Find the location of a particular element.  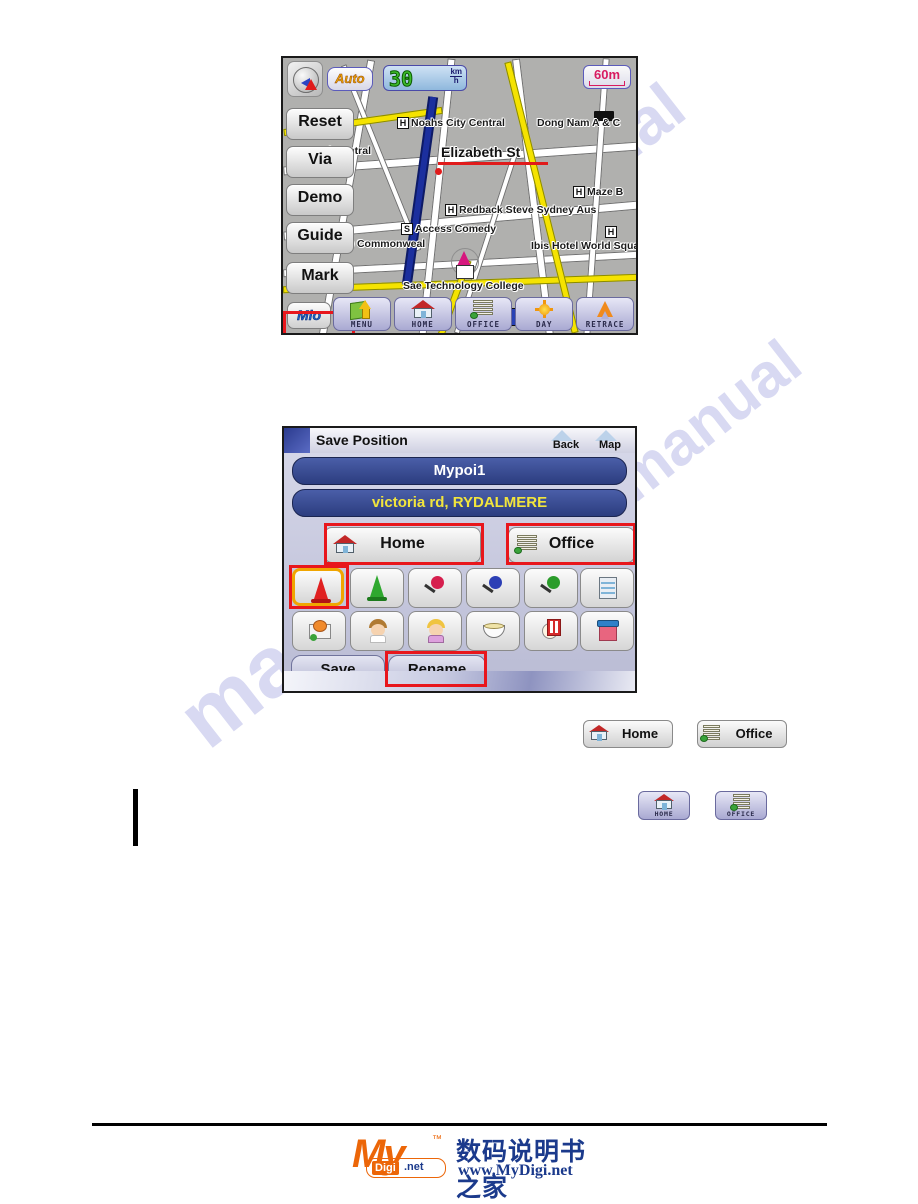

icon-option-girl is located at coordinates (435, 631).